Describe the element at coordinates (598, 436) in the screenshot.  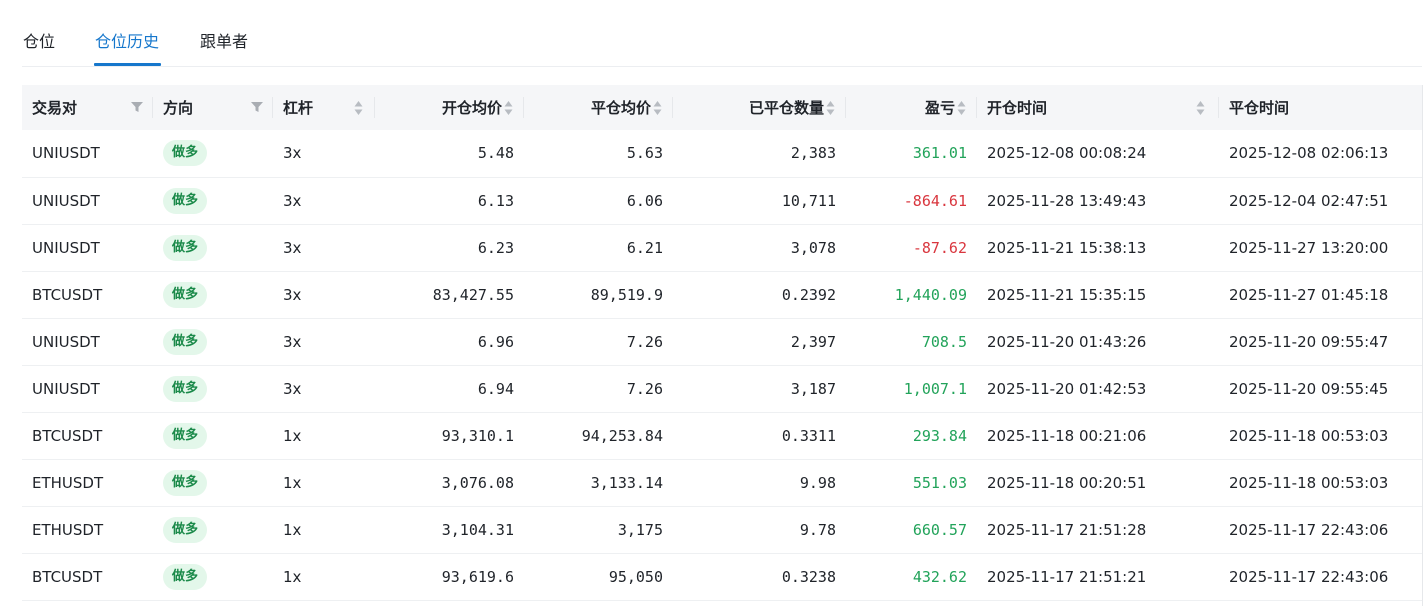
I see `cell-close-price: 94,253.84` at that location.